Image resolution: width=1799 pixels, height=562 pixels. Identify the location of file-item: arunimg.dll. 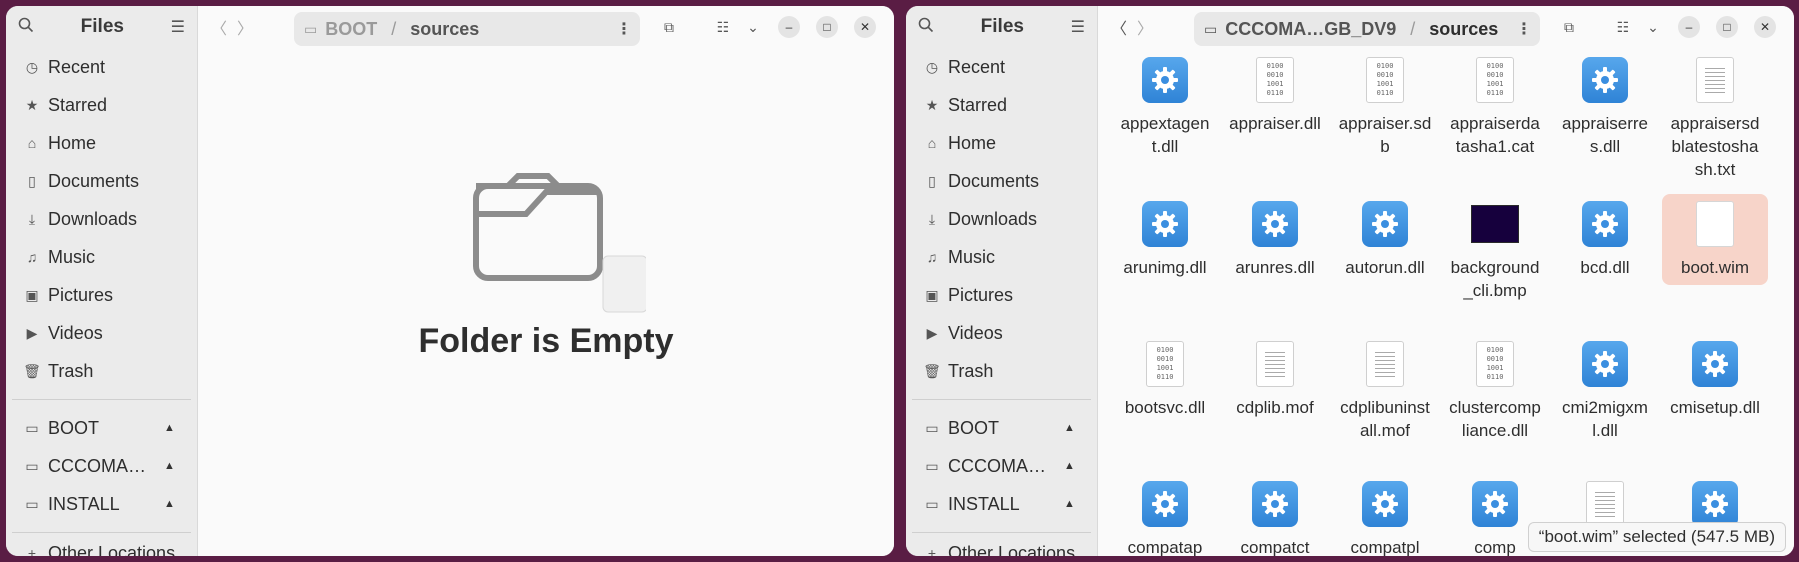
(1165, 239).